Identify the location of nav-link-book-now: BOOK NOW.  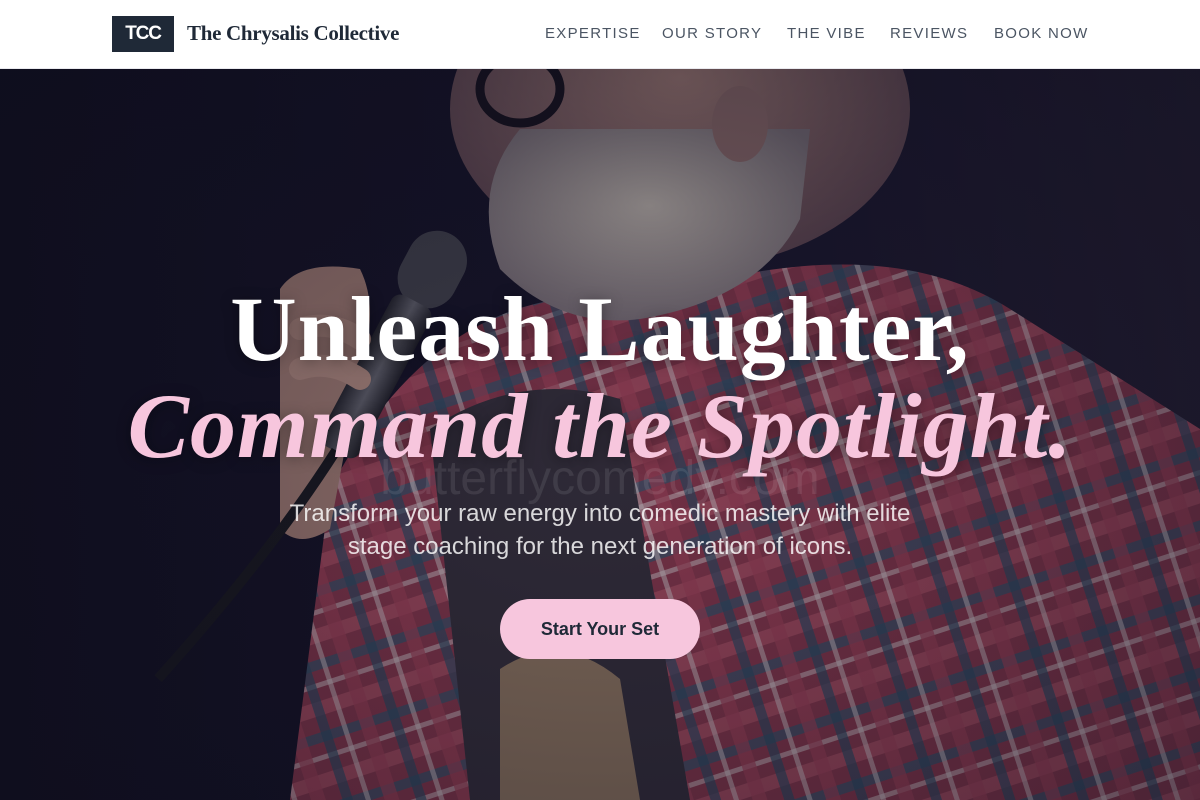
(1041, 33).